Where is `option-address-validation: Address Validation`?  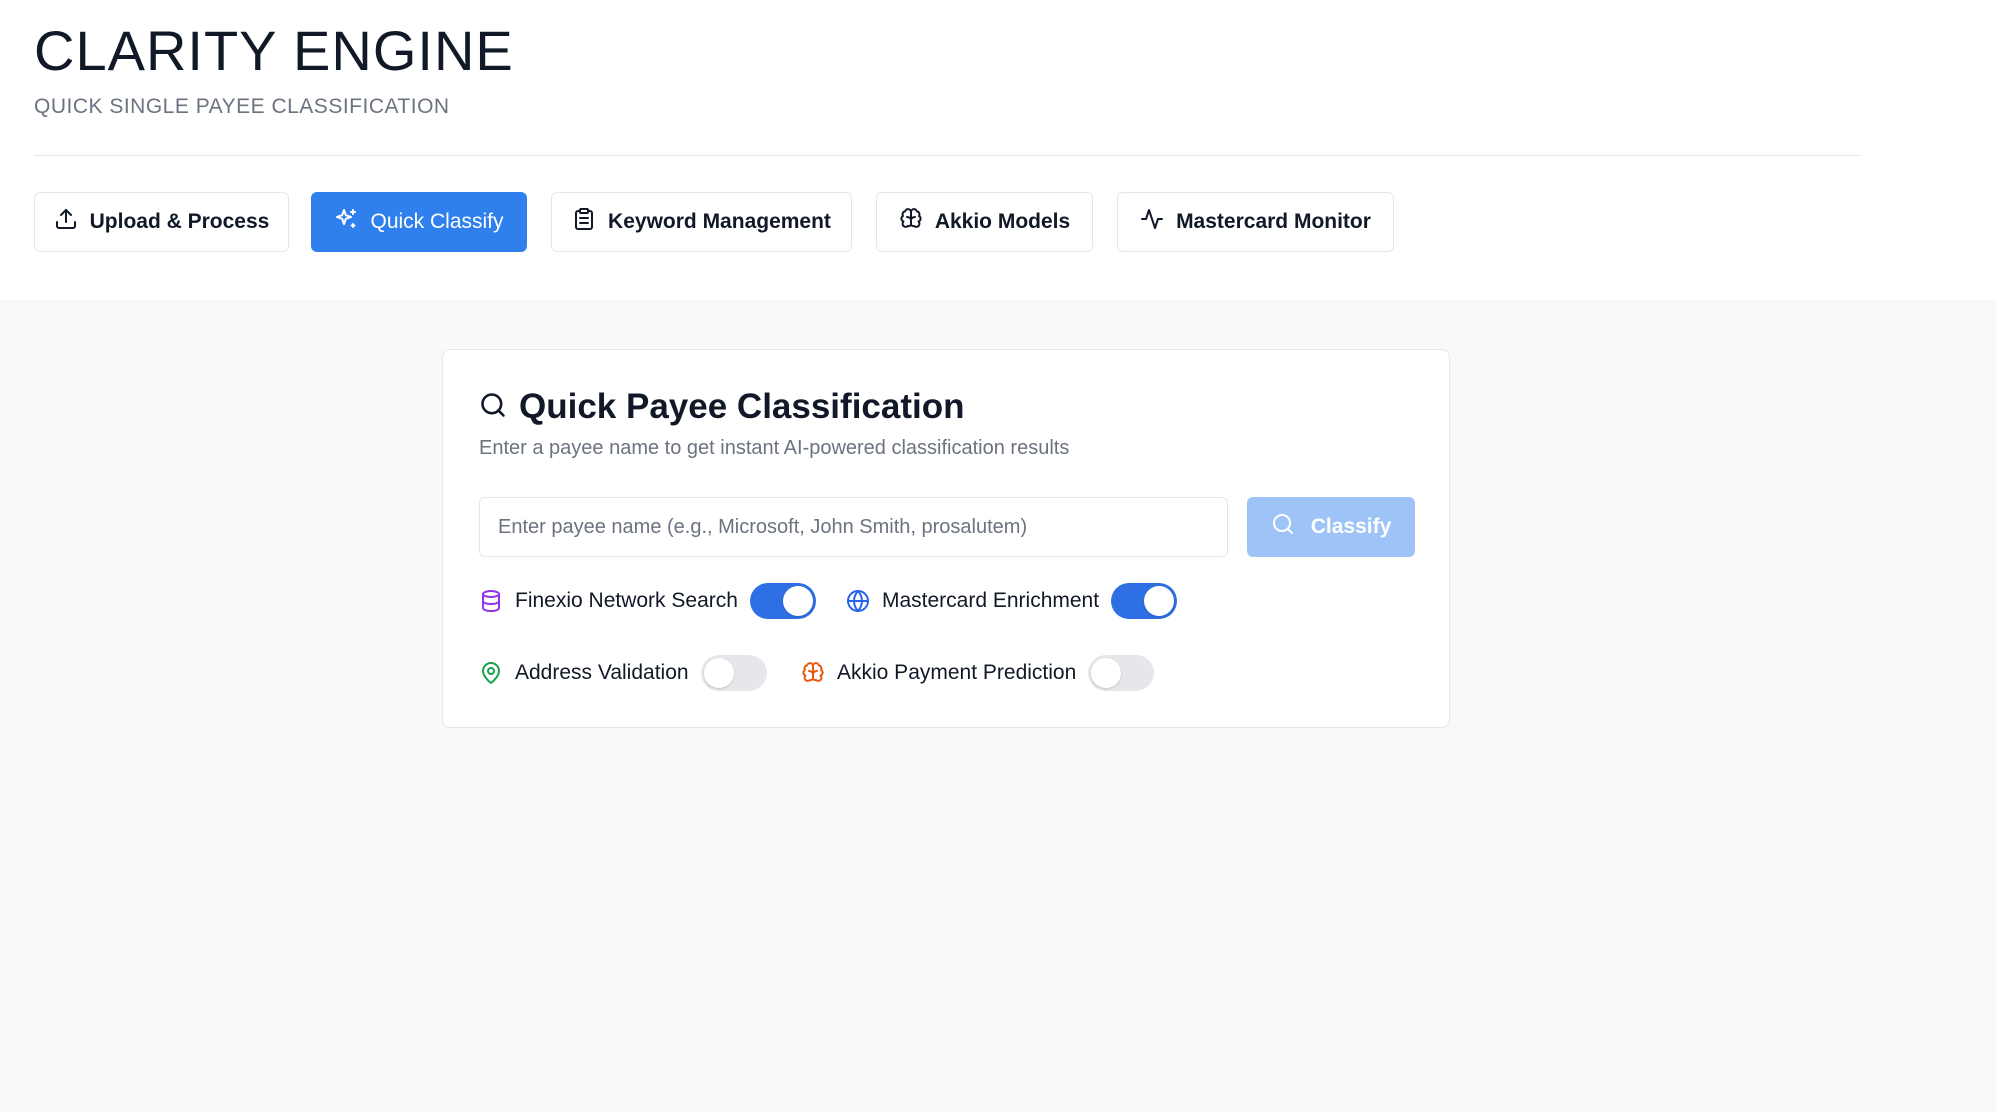 option-address-validation: Address Validation is located at coordinates (623, 673).